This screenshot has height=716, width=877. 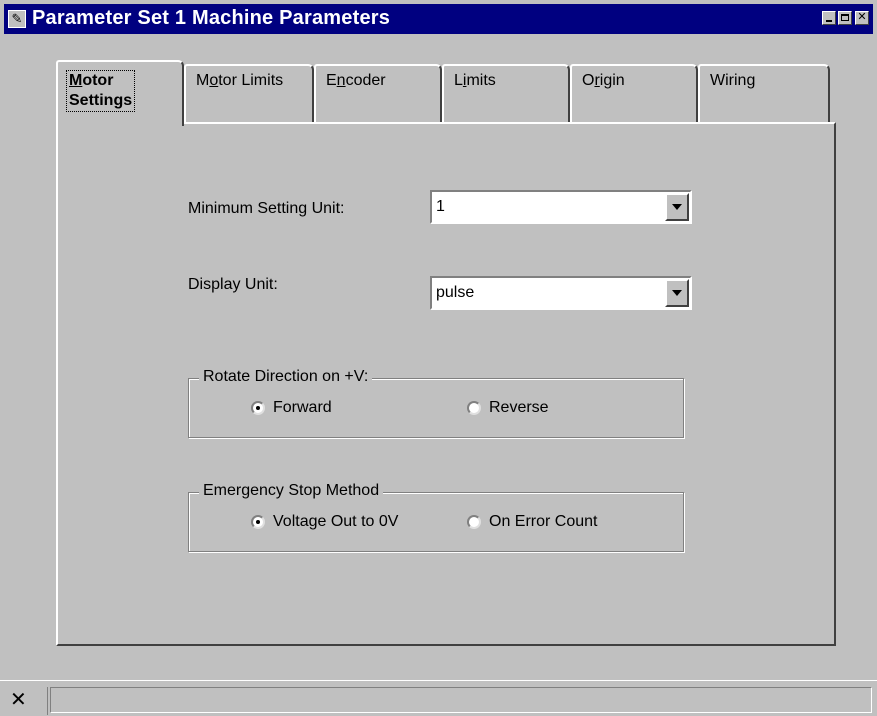 I want to click on status-bar: ✕, so click(x=438, y=698).